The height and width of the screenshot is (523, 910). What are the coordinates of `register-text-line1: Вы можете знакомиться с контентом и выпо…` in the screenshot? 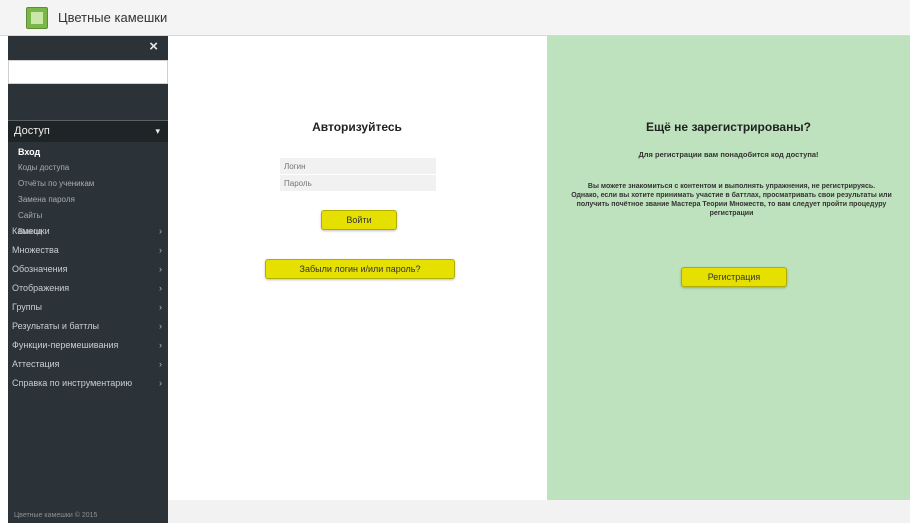 It's located at (731, 186).